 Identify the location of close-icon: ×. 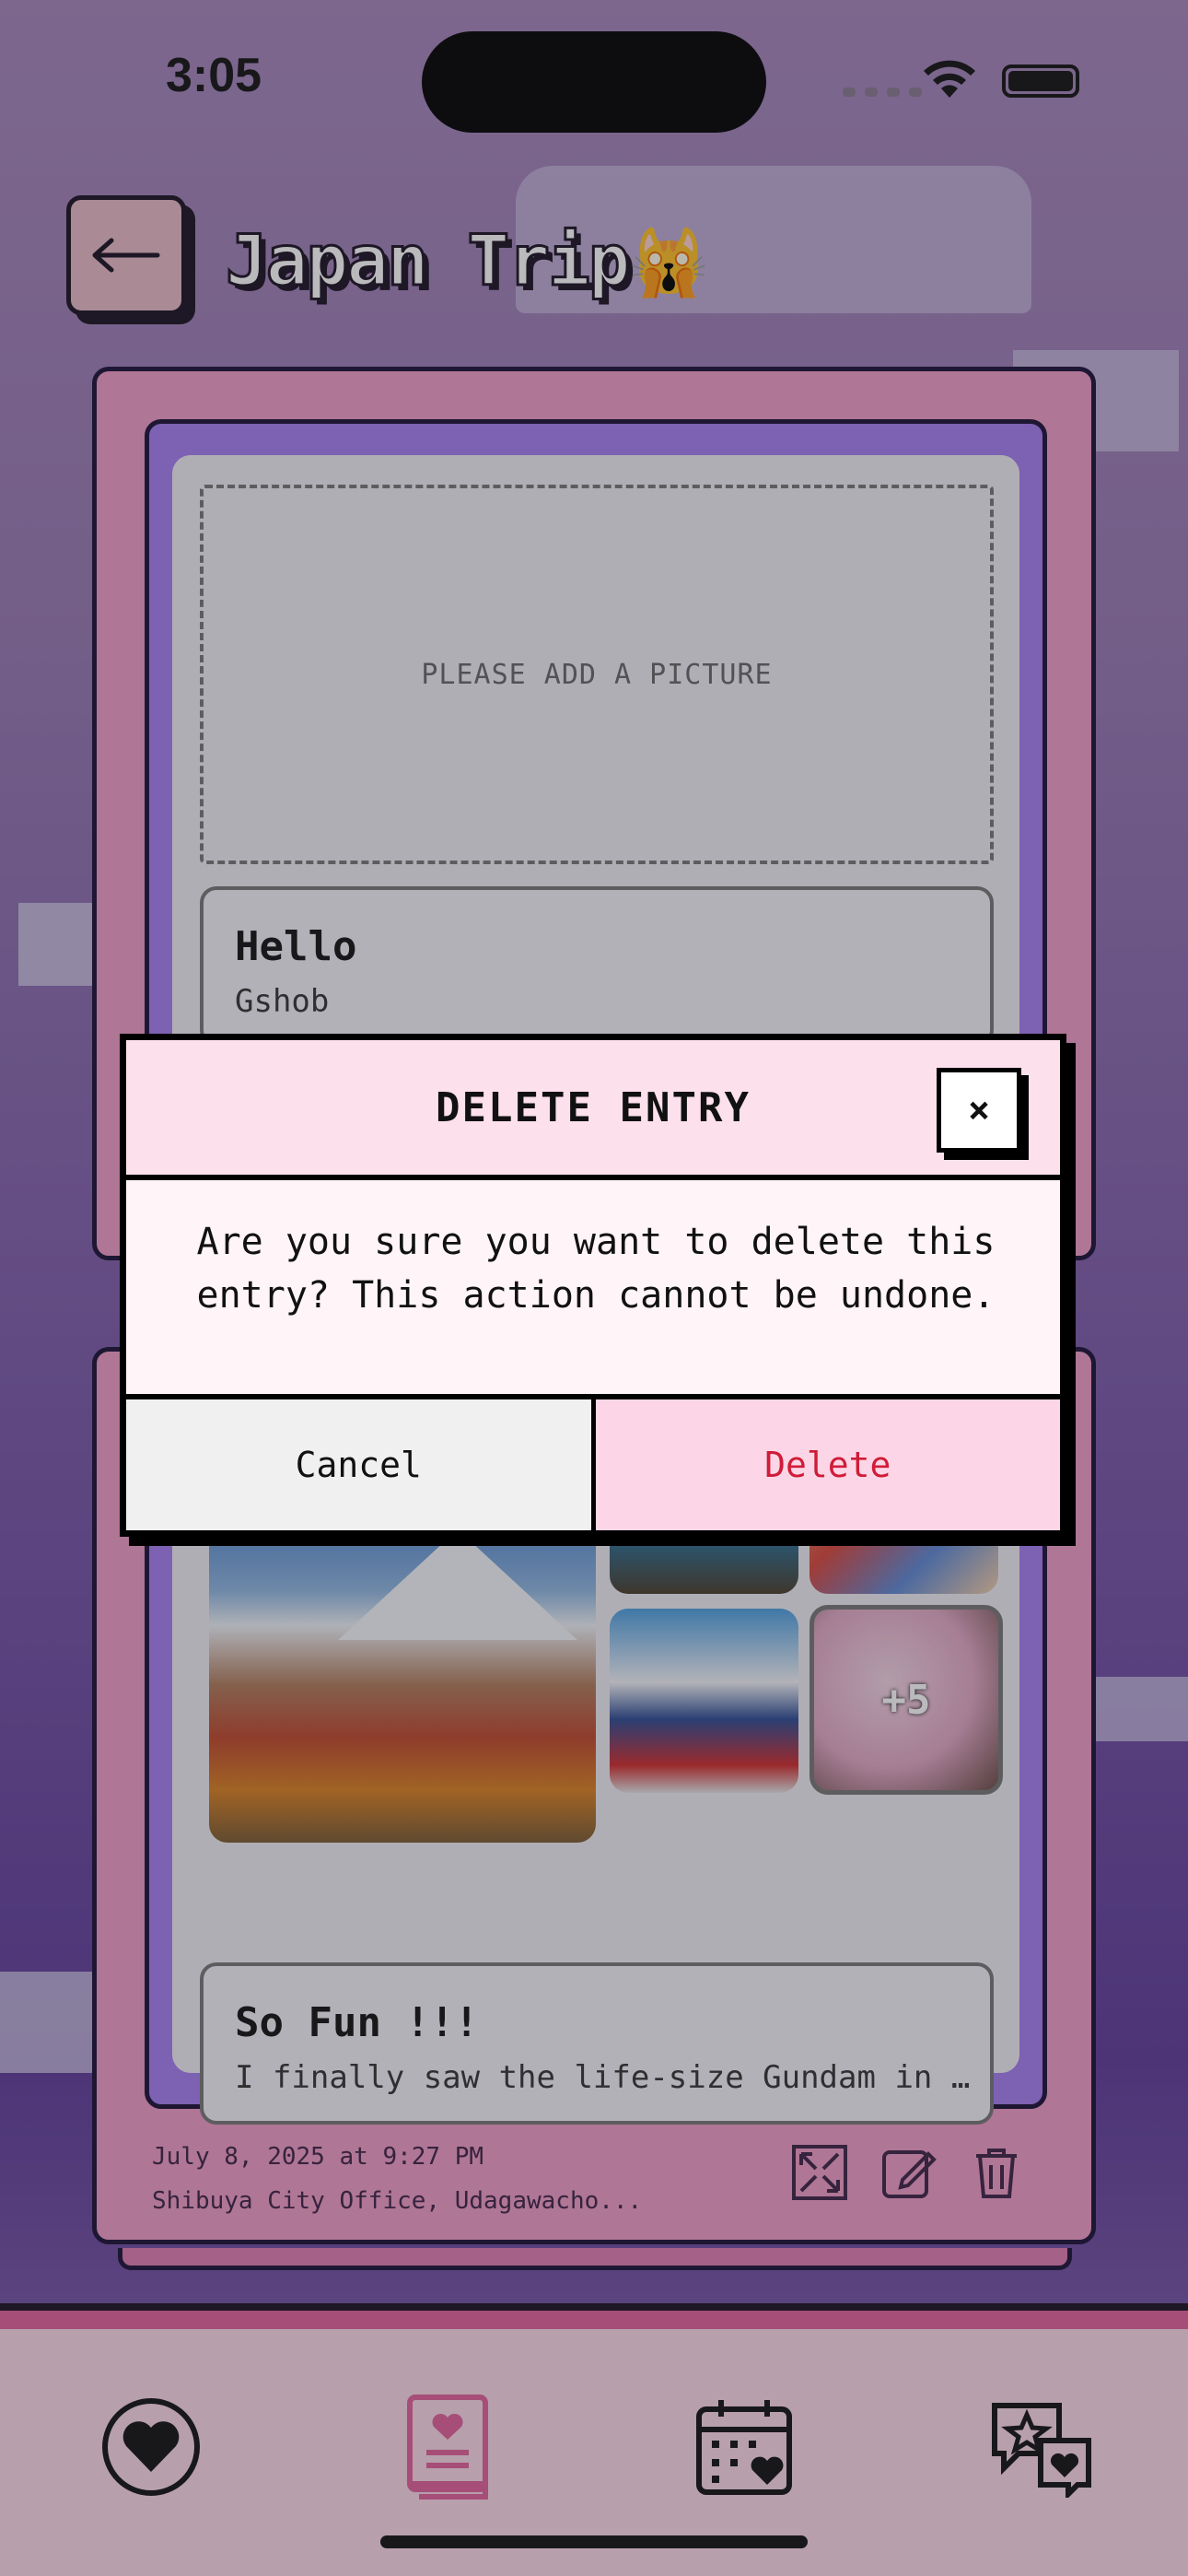
(979, 1110).